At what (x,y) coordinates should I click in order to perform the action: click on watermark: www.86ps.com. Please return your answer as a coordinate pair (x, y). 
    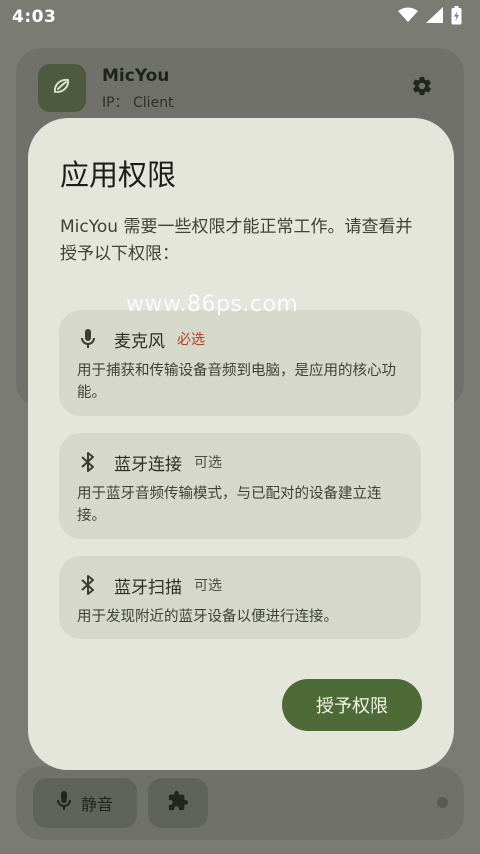
    Looking at the image, I should click on (212, 304).